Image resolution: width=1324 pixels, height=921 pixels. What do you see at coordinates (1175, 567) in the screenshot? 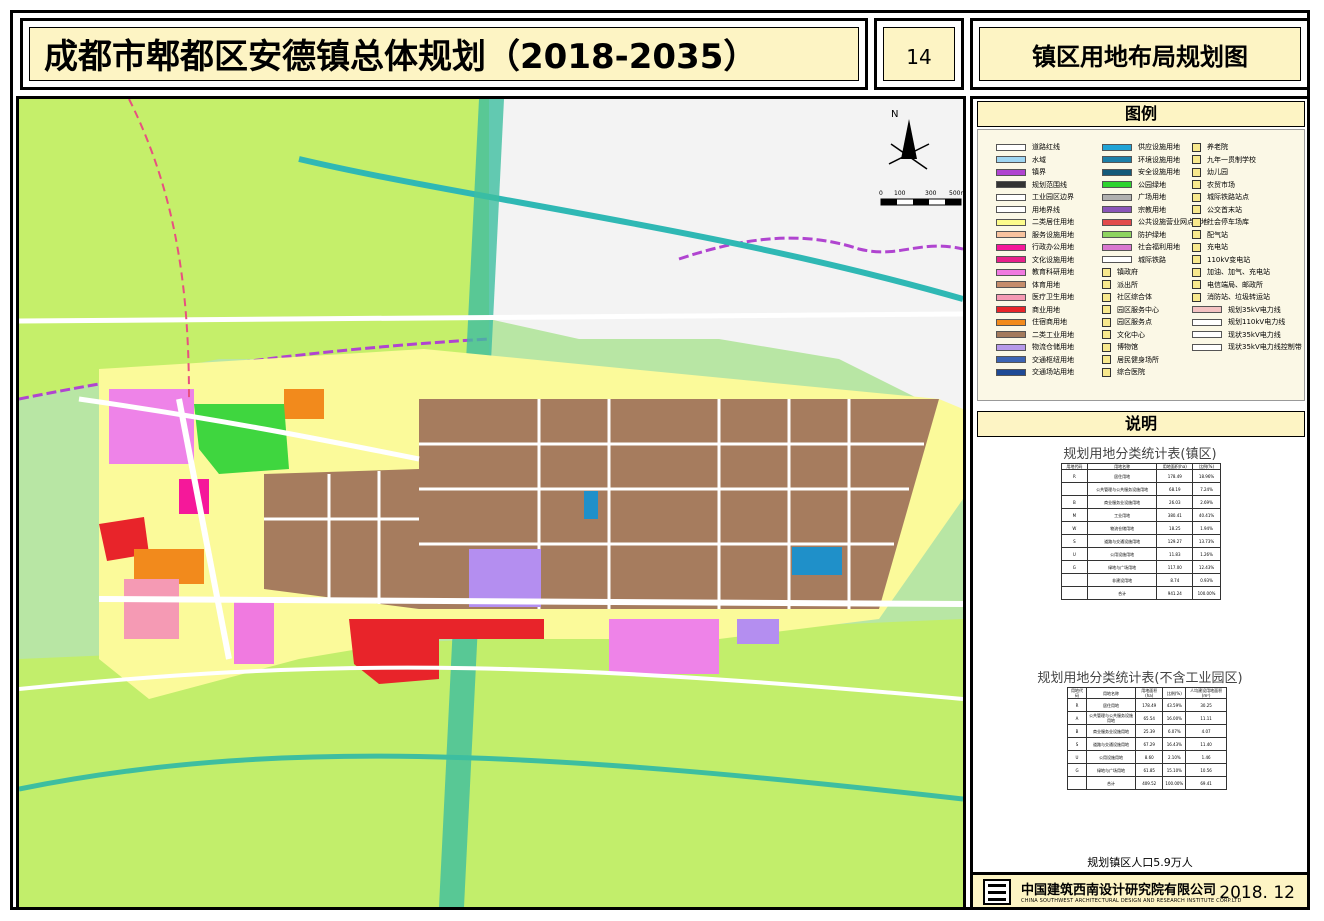
I see `table-cell: 117.00` at bounding box center [1175, 567].